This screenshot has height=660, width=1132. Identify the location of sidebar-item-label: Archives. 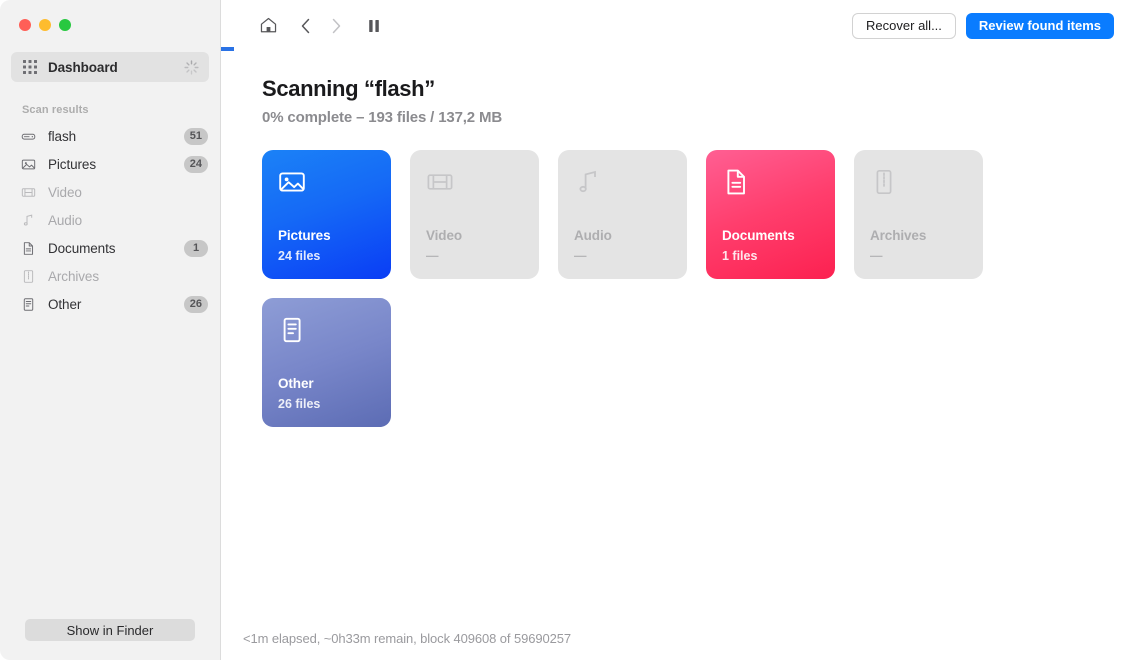
(73, 276).